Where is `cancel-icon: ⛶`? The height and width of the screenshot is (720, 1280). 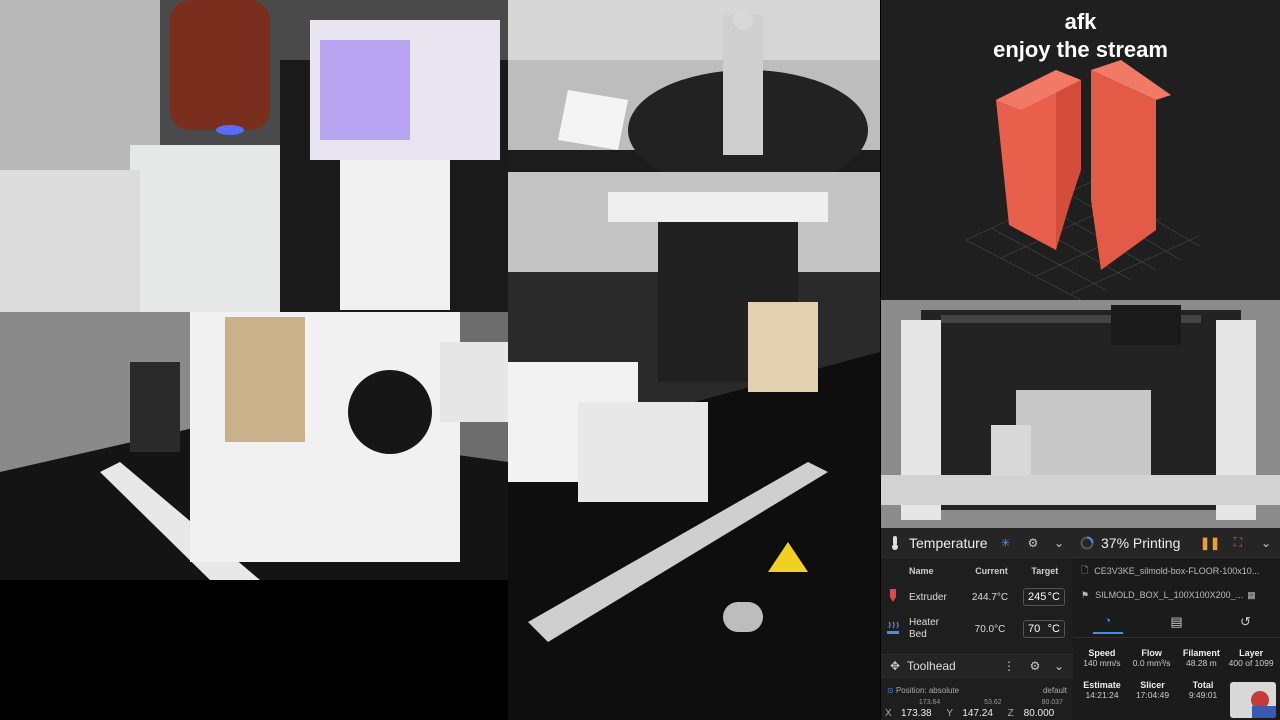
cancel-icon: ⛶ is located at coordinates (1238, 543).